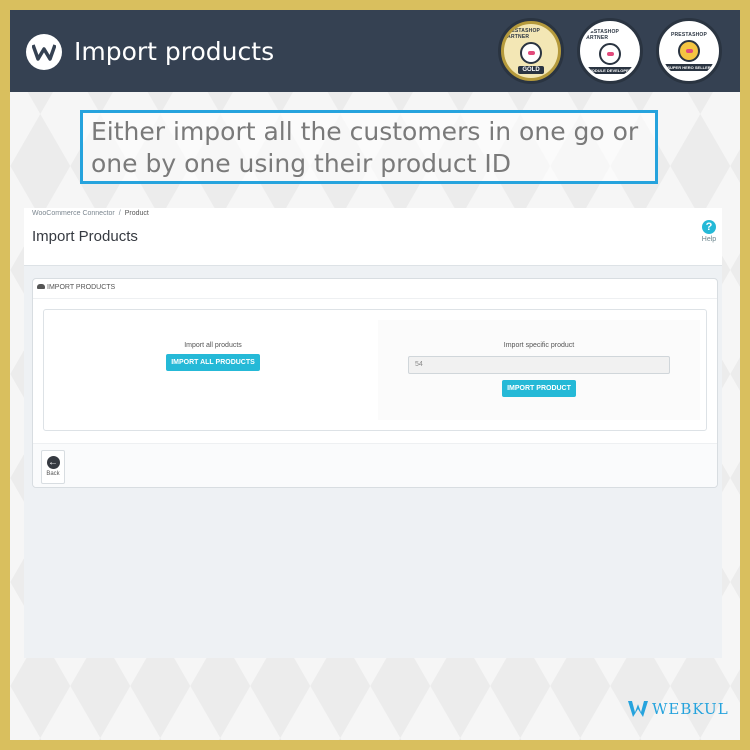  I want to click on footer-brand-logo: WEBKUL, so click(678, 709).